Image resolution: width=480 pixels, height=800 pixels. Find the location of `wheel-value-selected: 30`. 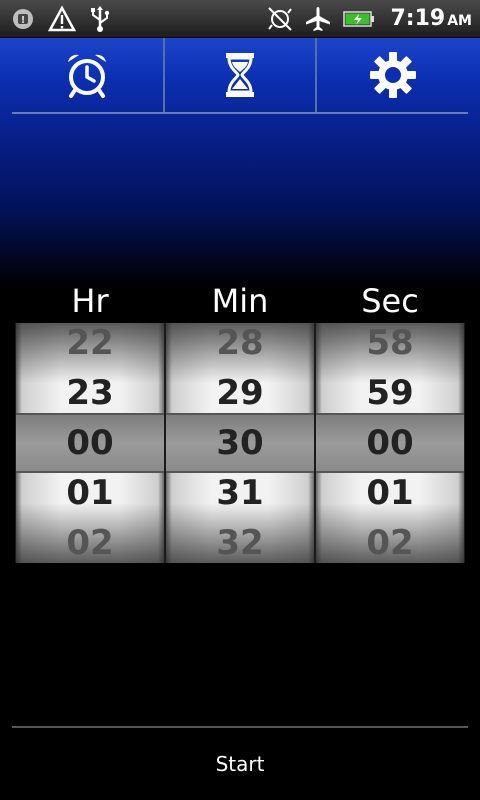

wheel-value-selected: 30 is located at coordinates (240, 443).